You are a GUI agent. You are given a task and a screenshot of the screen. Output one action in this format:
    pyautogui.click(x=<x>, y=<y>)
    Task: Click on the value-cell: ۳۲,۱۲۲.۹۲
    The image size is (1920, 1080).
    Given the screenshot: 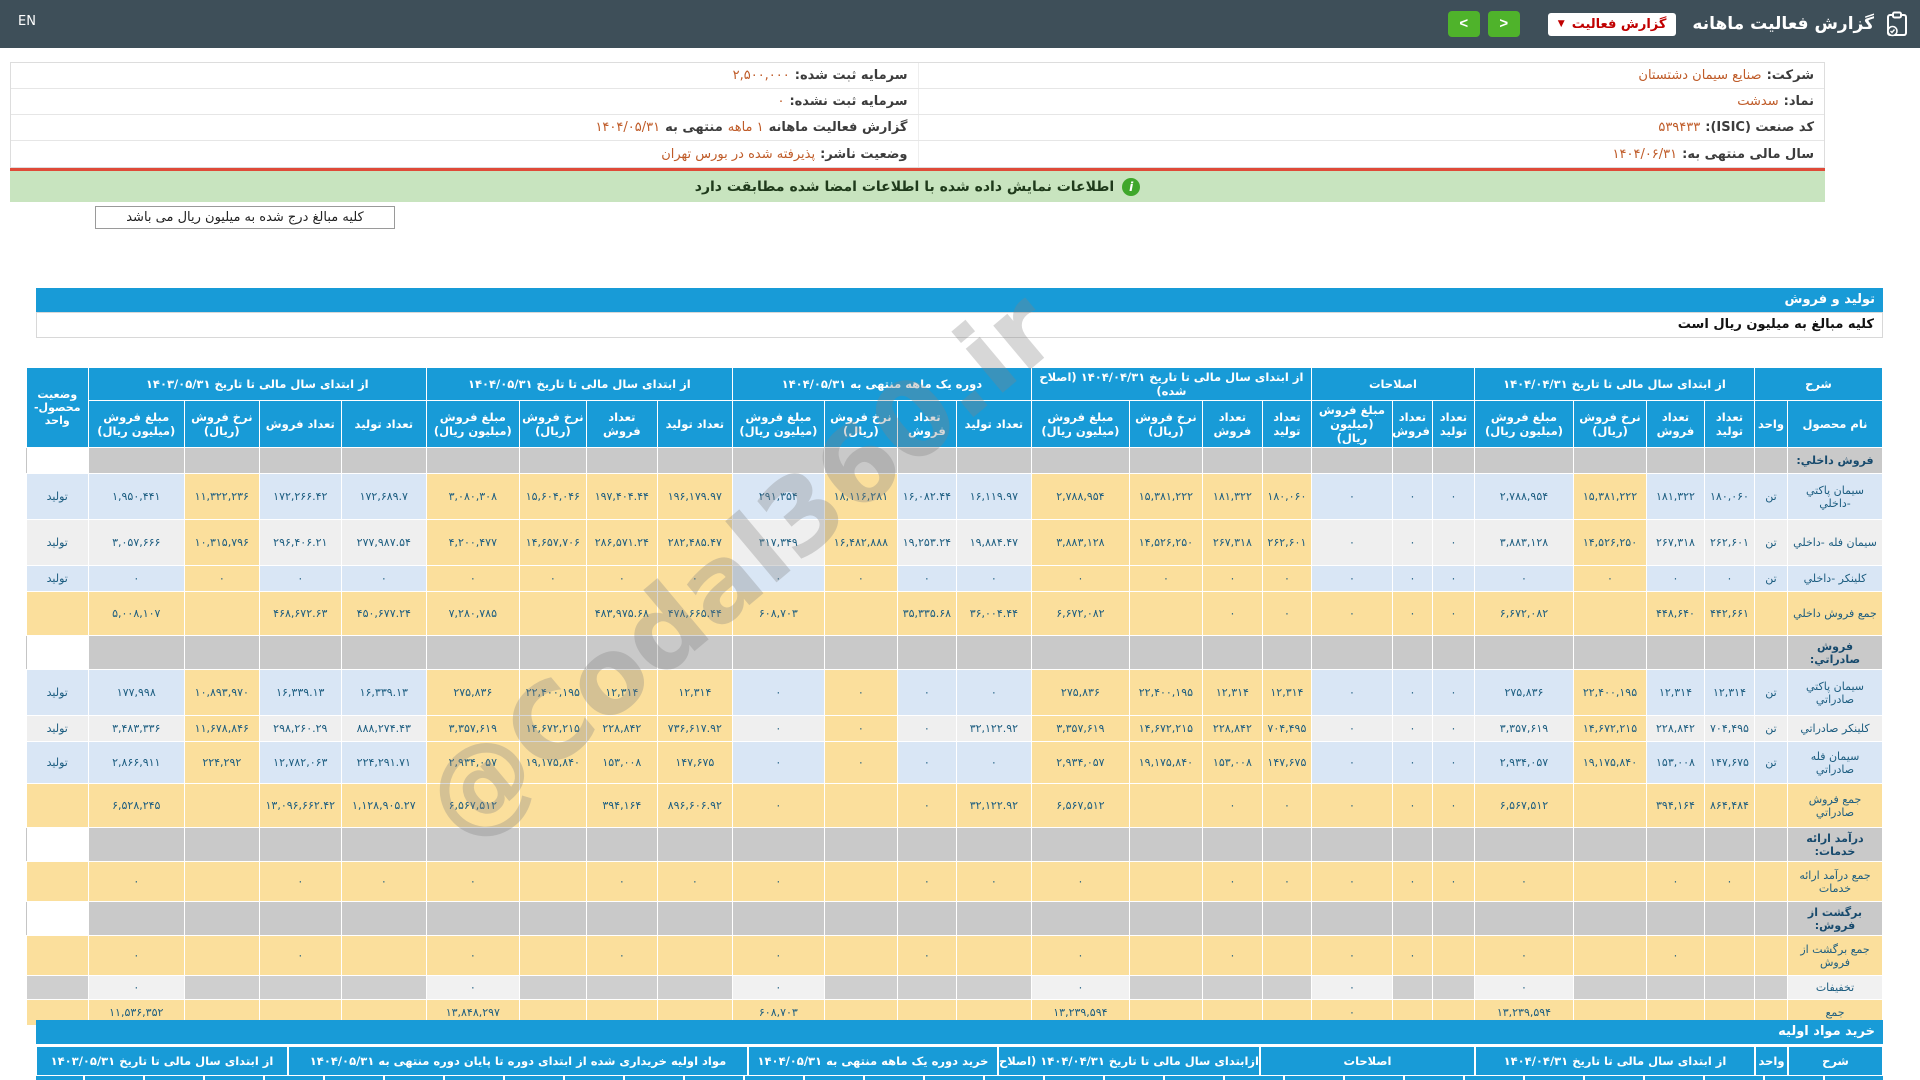 What is the action you would take?
    pyautogui.click(x=993, y=805)
    